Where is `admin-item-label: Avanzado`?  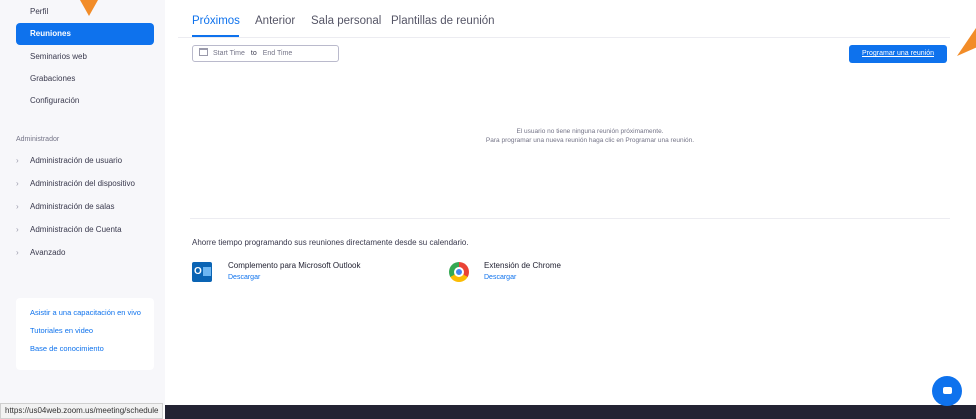 admin-item-label: Avanzado is located at coordinates (48, 252).